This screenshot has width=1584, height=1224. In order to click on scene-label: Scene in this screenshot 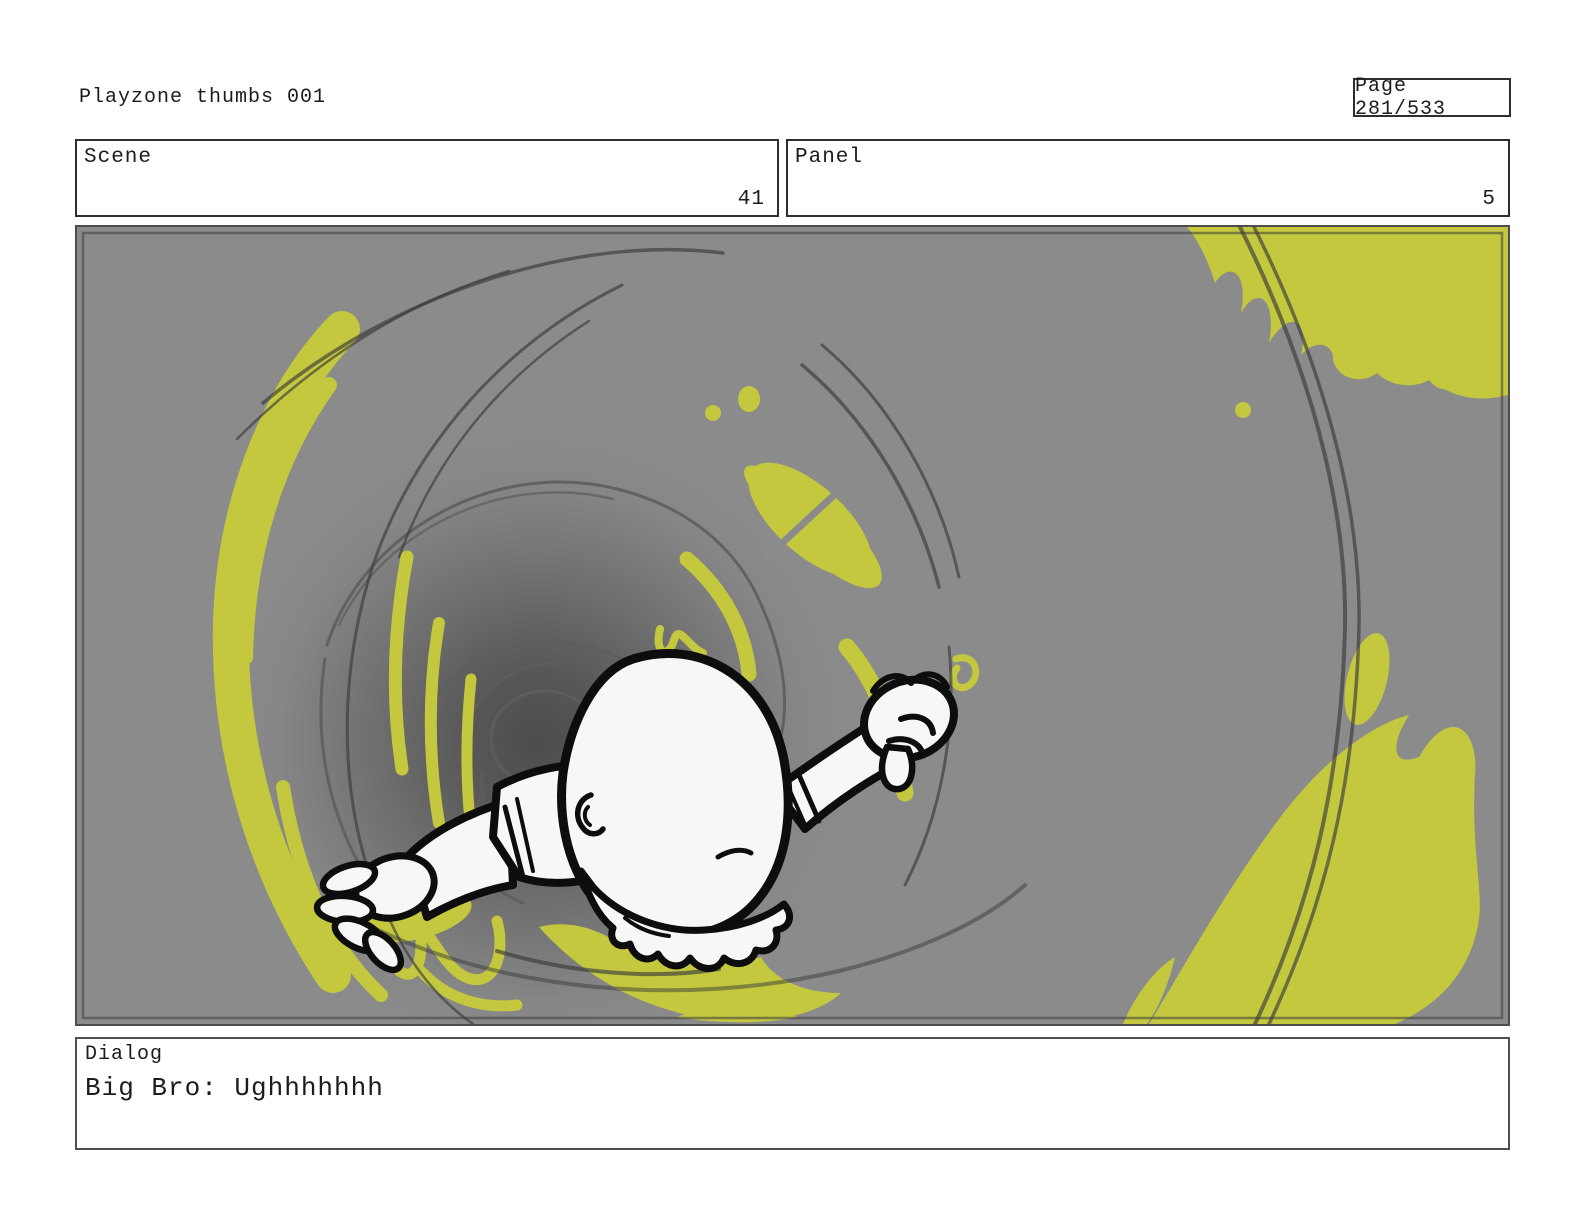, I will do `click(118, 157)`.